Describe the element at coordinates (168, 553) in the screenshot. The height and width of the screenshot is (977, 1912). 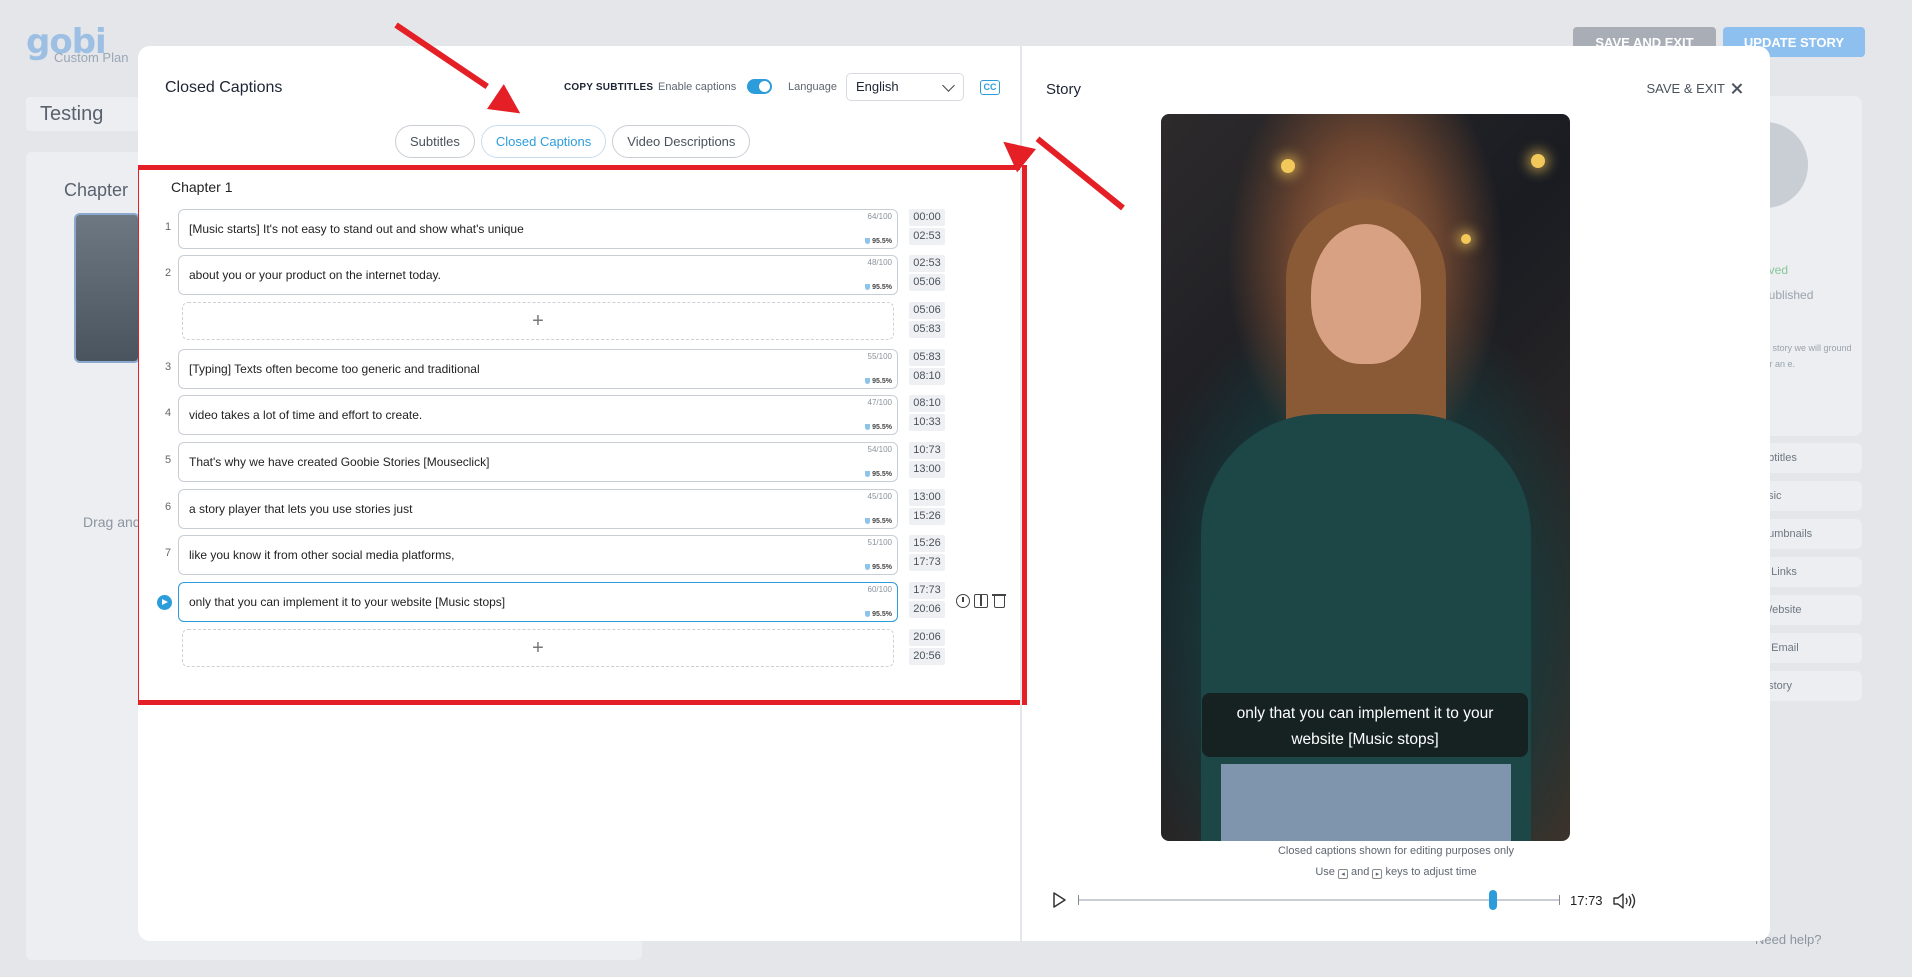
I see `row-number: 7` at that location.